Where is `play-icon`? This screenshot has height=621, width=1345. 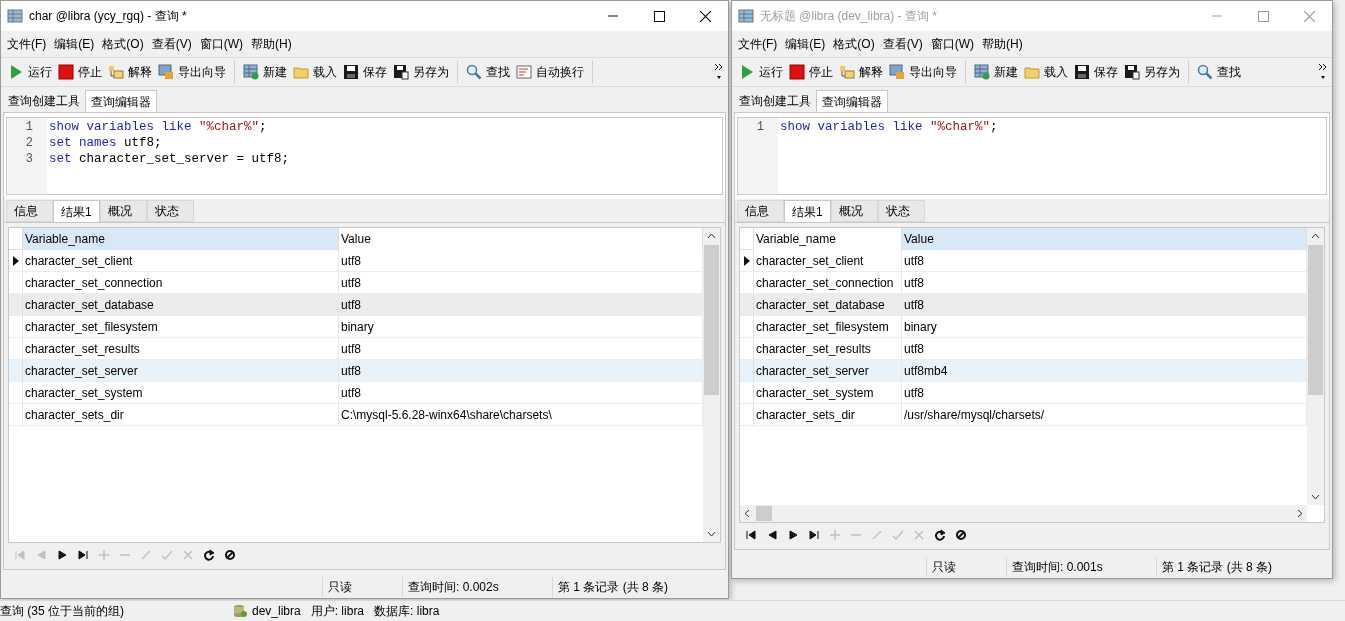 play-icon is located at coordinates (747, 72).